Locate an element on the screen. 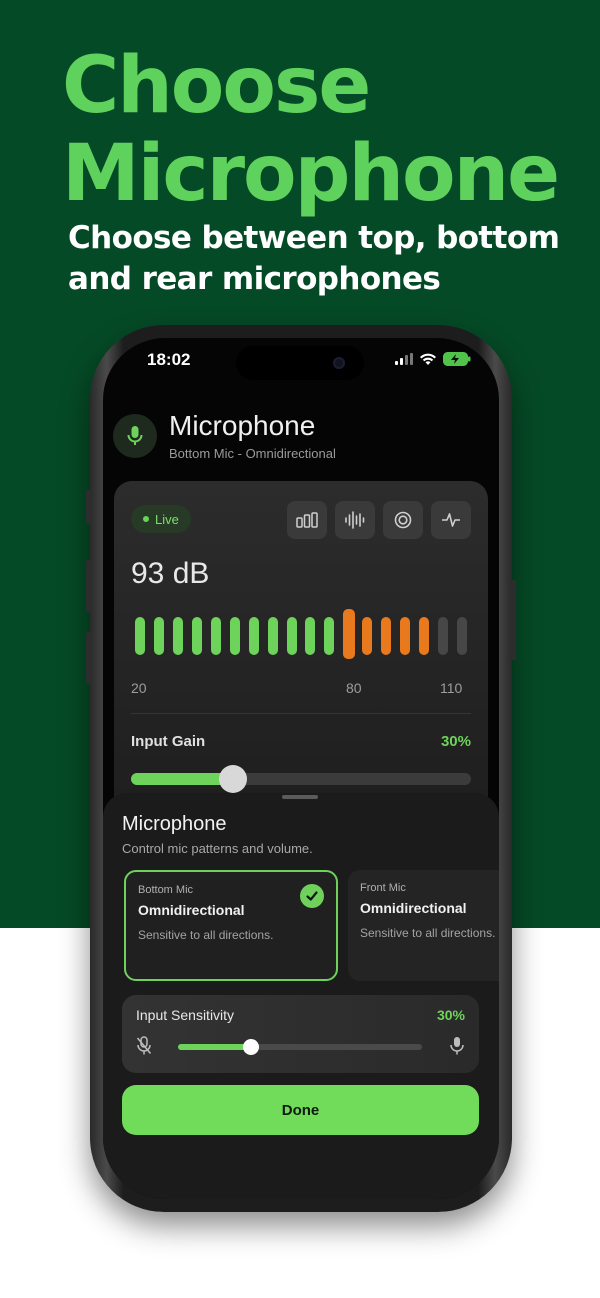  sheet-title: Microphone is located at coordinates (174, 824).